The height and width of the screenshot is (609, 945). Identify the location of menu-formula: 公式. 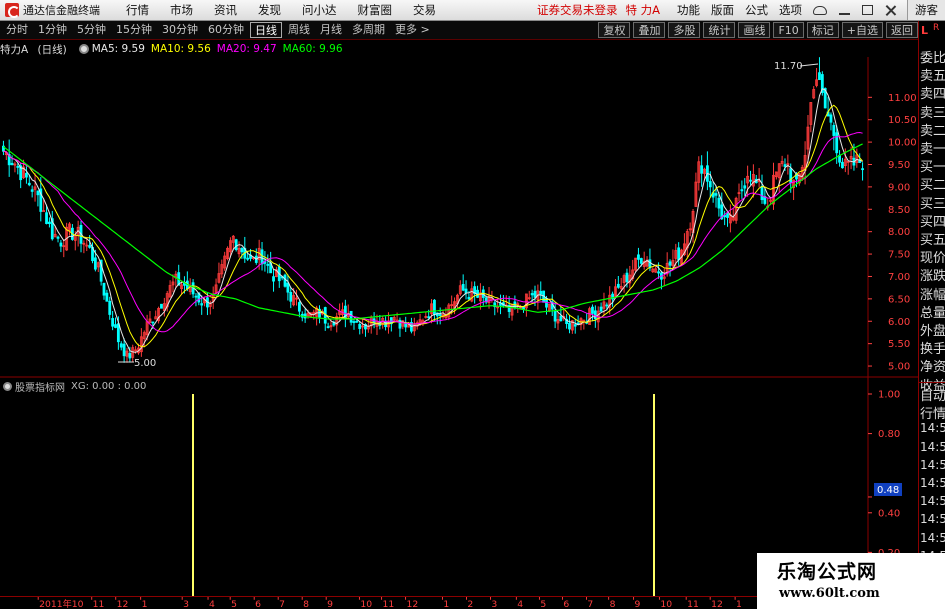
(756, 10).